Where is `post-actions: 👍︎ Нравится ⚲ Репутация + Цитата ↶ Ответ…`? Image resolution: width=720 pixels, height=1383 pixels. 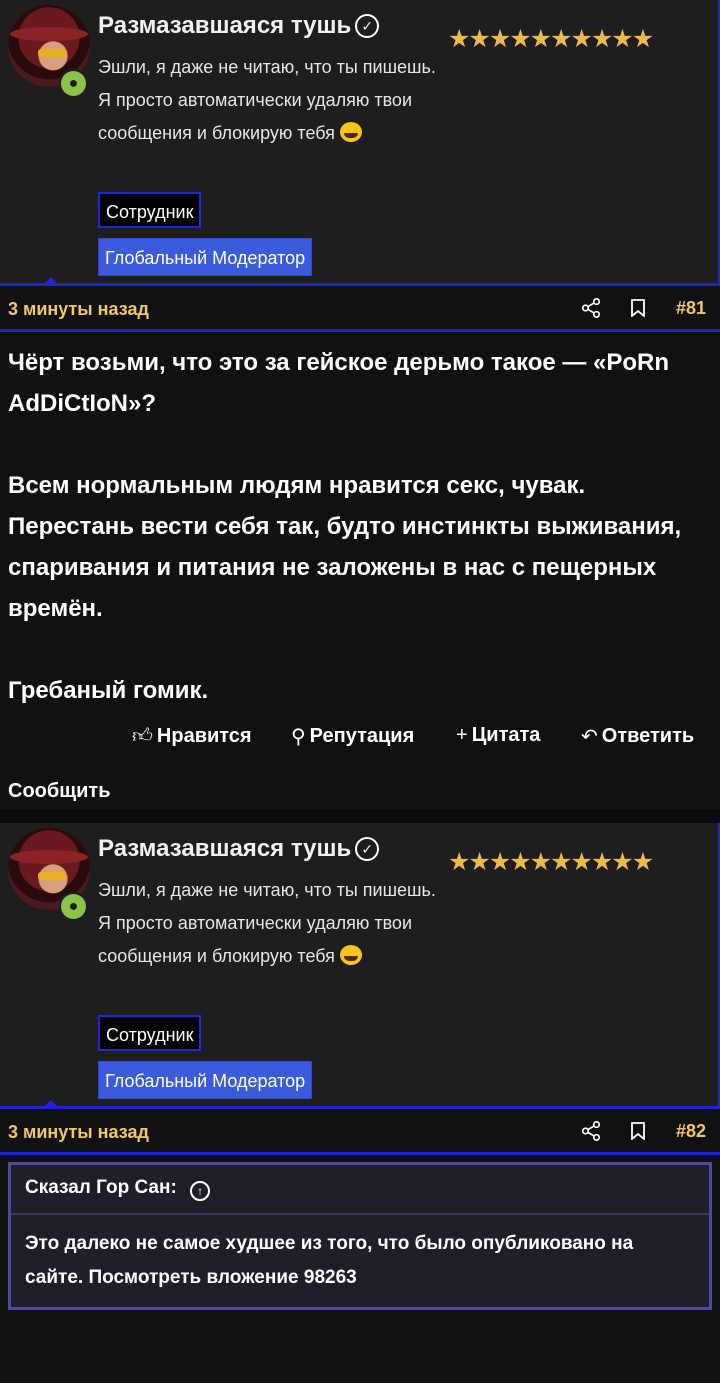
post-actions: 👍︎ Нравится ⚲ Репутация + Цитата ↶ Ответ… is located at coordinates (360, 760).